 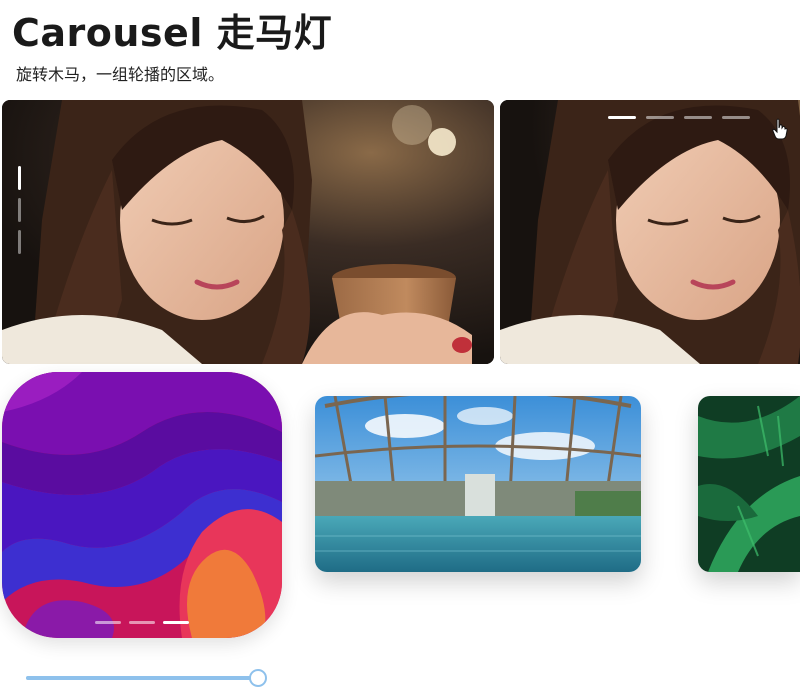 I want to click on card-carousel-active-card, so click(x=142, y=505).